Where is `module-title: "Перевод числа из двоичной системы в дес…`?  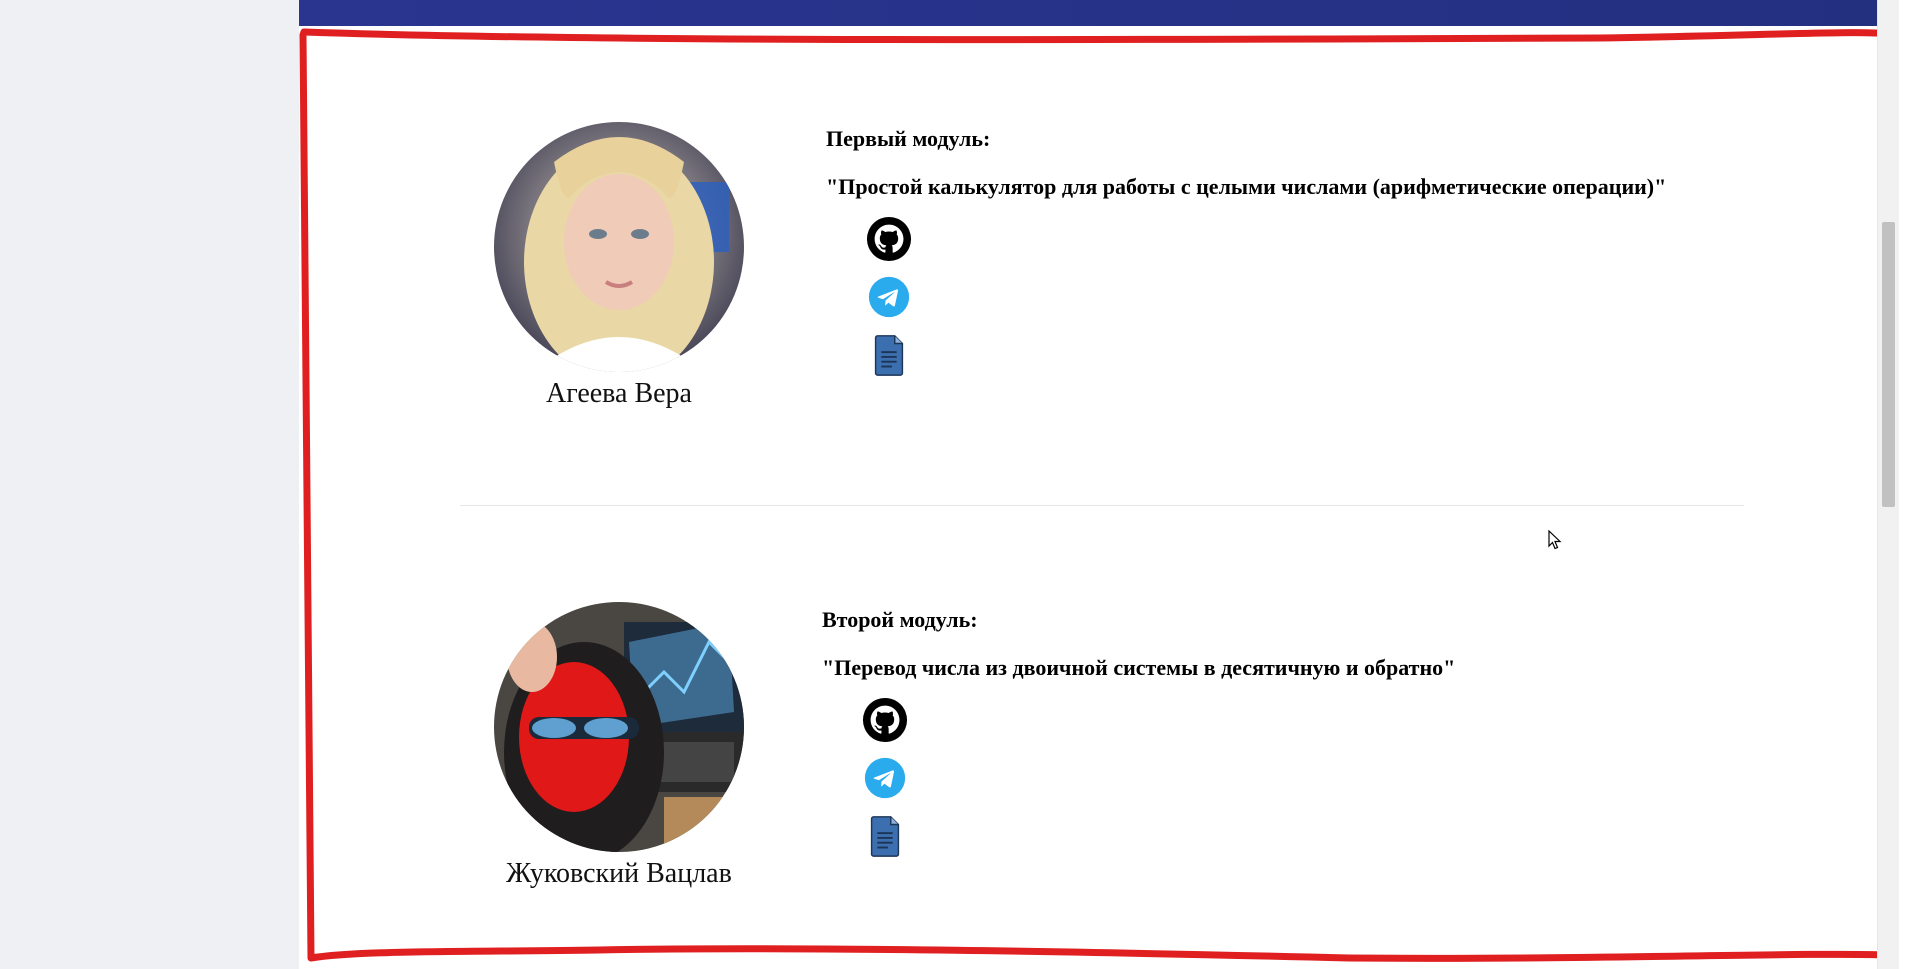
module-title: "Перевод числа из двоичной системы в дес… is located at coordinates (1139, 667).